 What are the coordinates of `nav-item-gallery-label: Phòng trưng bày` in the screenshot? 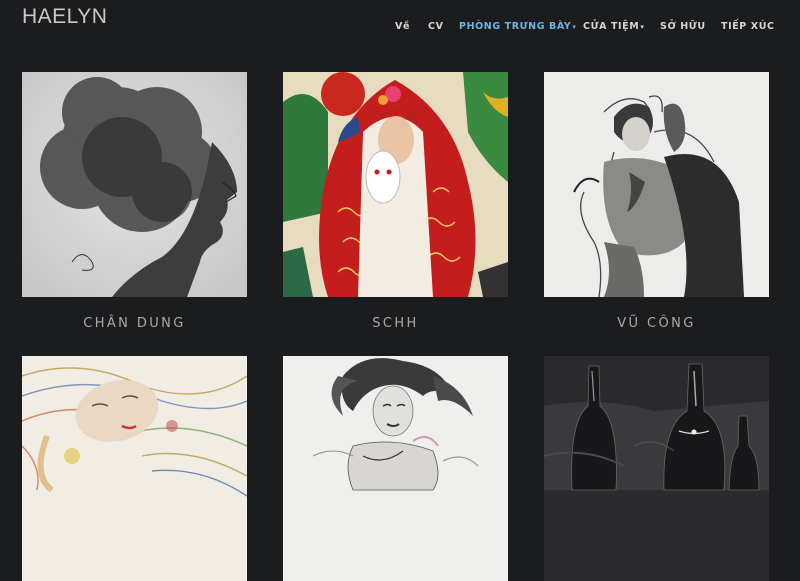 It's located at (515, 26).